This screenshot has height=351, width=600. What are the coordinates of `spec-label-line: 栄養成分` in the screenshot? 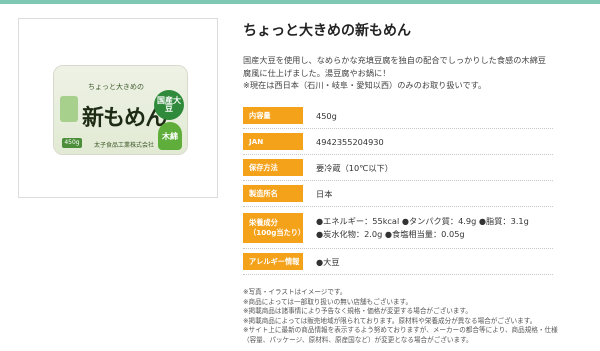 It's located at (263, 222).